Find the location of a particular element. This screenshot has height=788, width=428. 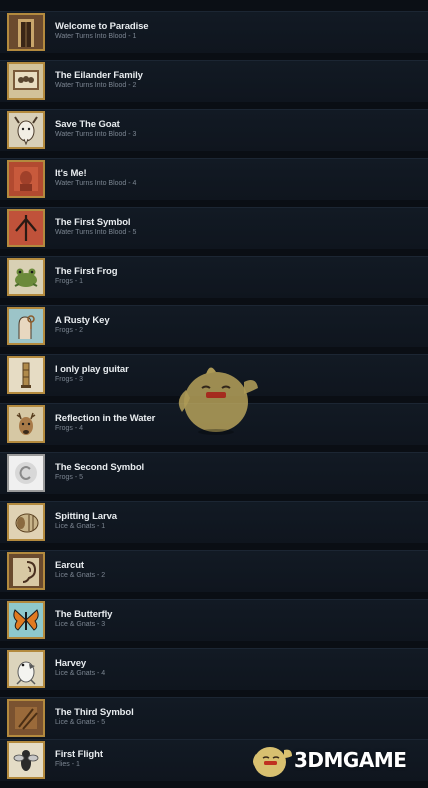

larva-icon is located at coordinates (26, 522).